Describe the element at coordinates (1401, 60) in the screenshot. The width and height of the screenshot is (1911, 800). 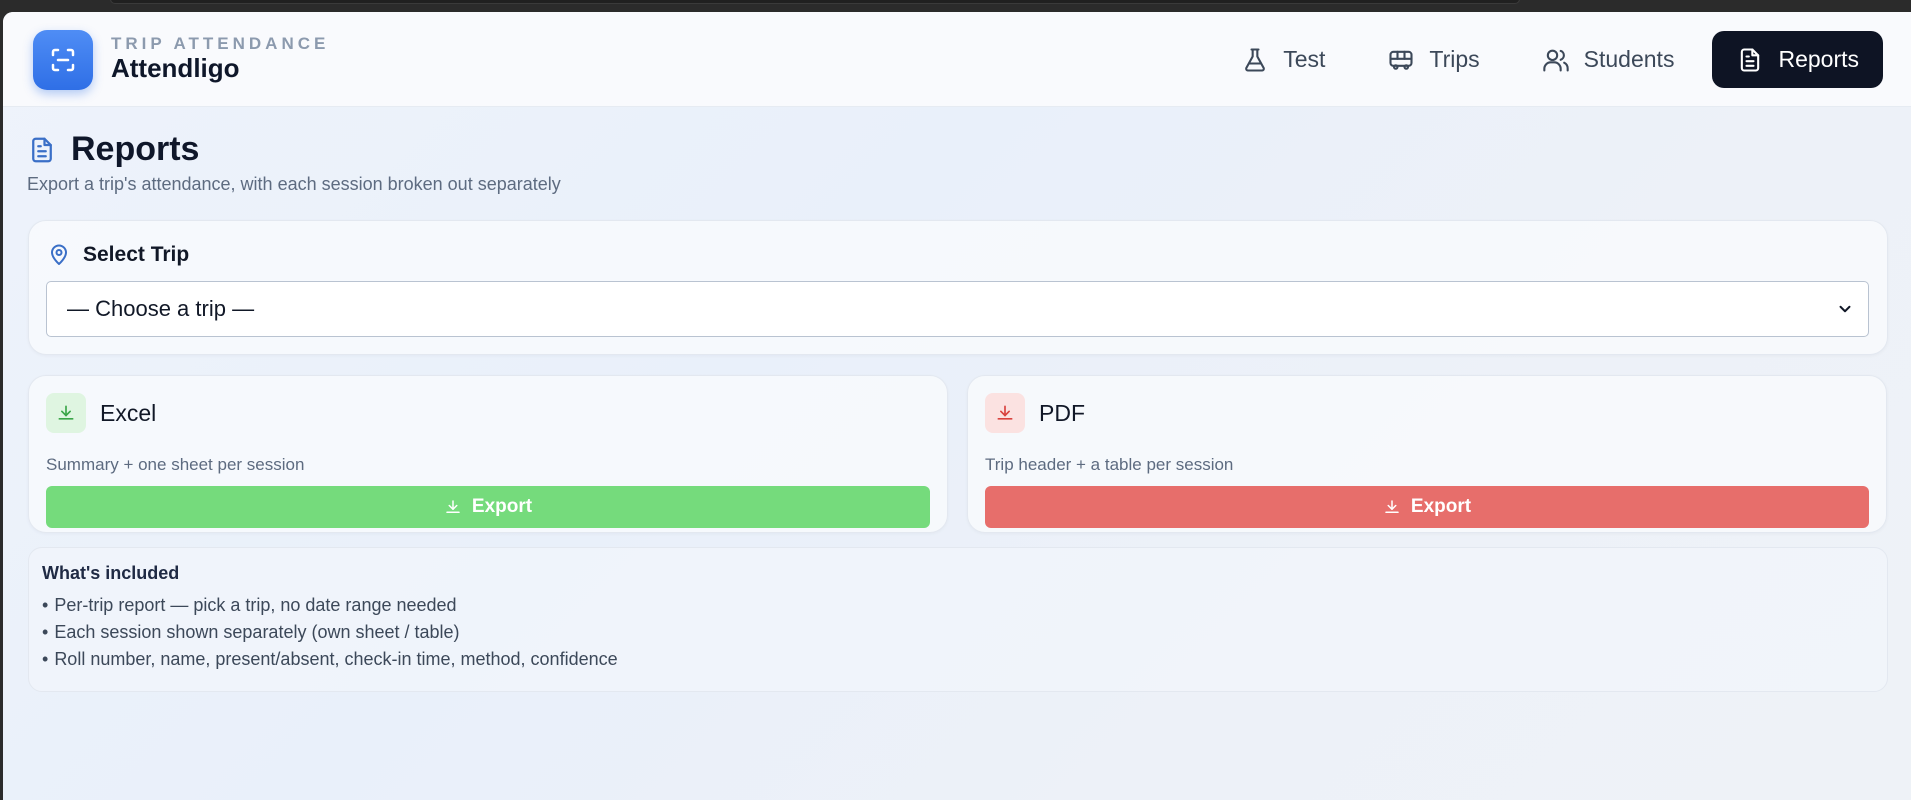
I see `bus-icon` at that location.